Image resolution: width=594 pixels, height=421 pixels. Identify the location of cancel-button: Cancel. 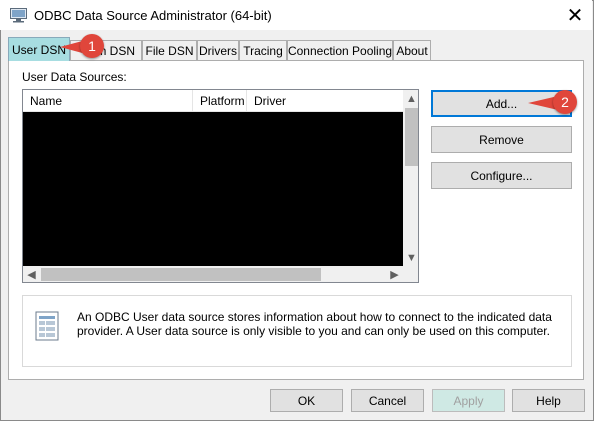
(387, 400).